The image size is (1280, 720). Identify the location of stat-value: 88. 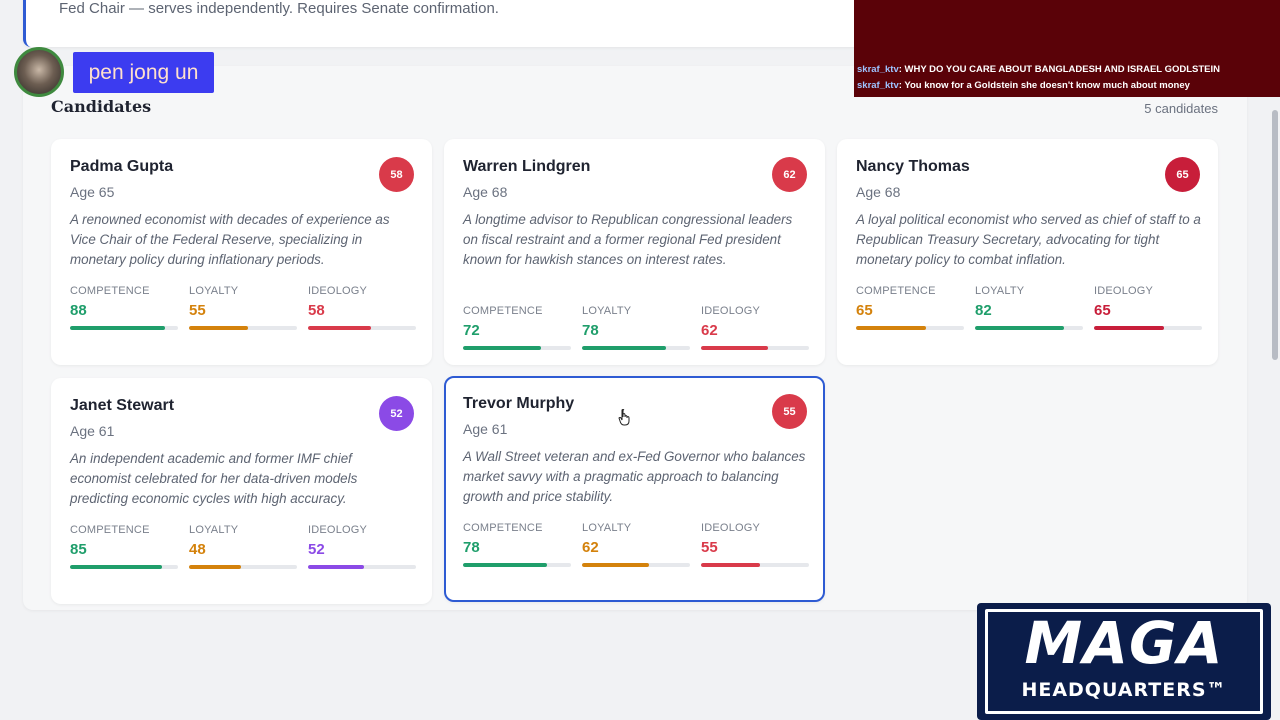
(78, 310).